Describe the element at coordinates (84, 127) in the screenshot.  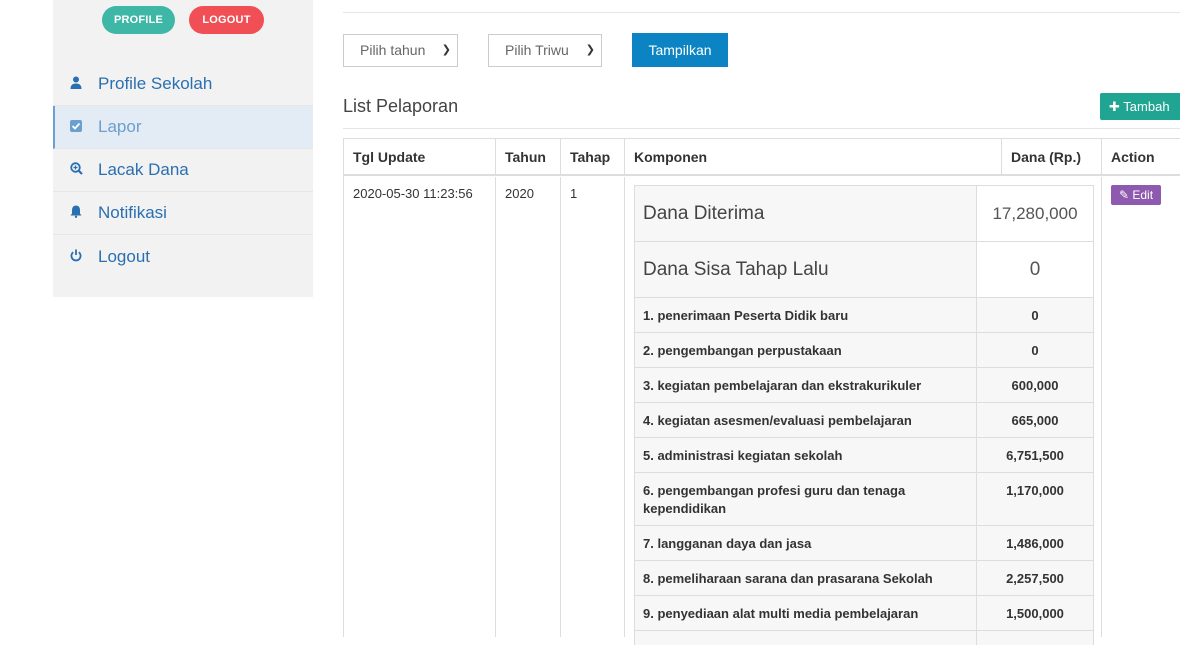
I see `check-square-icon` at that location.